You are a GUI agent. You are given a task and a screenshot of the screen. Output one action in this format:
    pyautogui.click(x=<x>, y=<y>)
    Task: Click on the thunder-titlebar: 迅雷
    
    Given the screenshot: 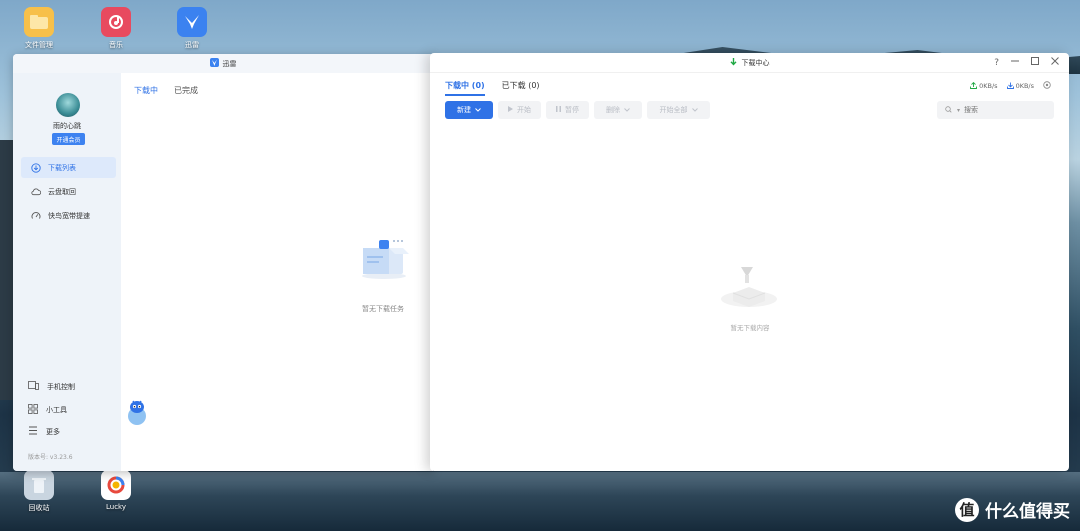 What is the action you would take?
    pyautogui.click(x=223, y=63)
    